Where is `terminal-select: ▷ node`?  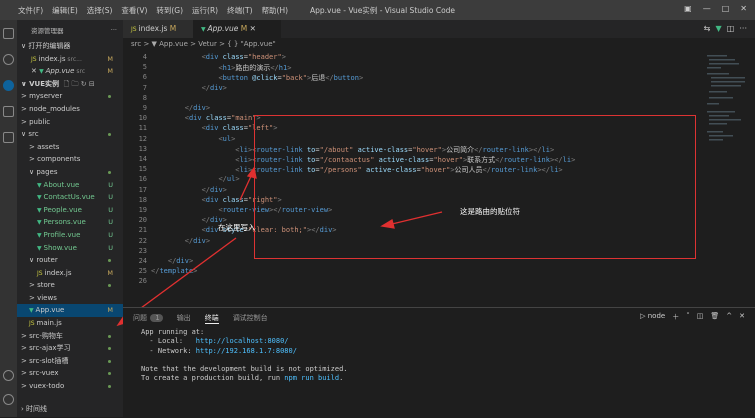 terminal-select: ▷ node is located at coordinates (652, 317).